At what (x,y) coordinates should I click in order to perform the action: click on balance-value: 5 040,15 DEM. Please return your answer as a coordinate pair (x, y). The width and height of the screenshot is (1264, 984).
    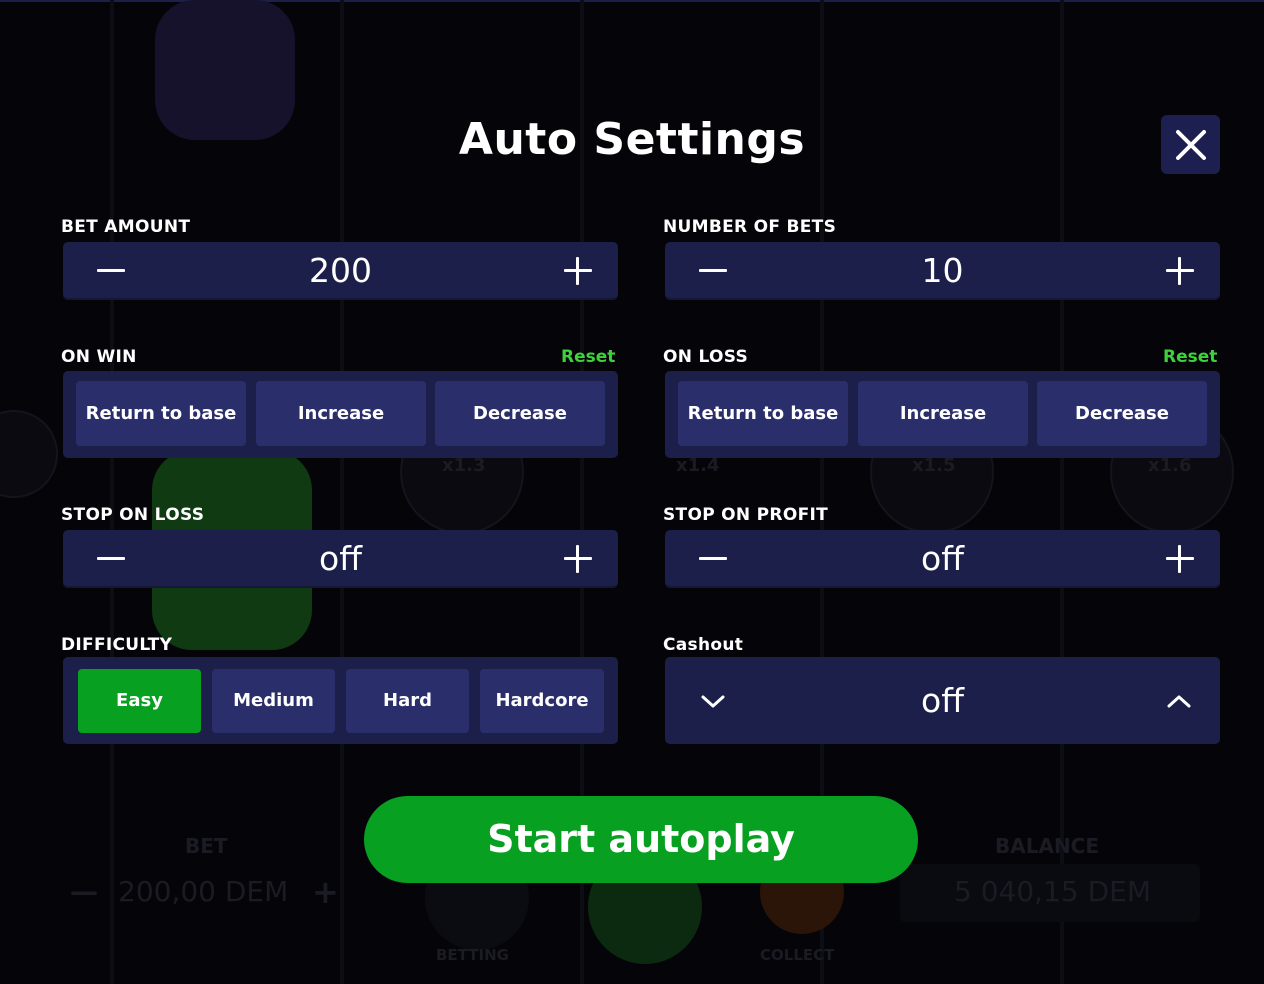
    Looking at the image, I should click on (1052, 891).